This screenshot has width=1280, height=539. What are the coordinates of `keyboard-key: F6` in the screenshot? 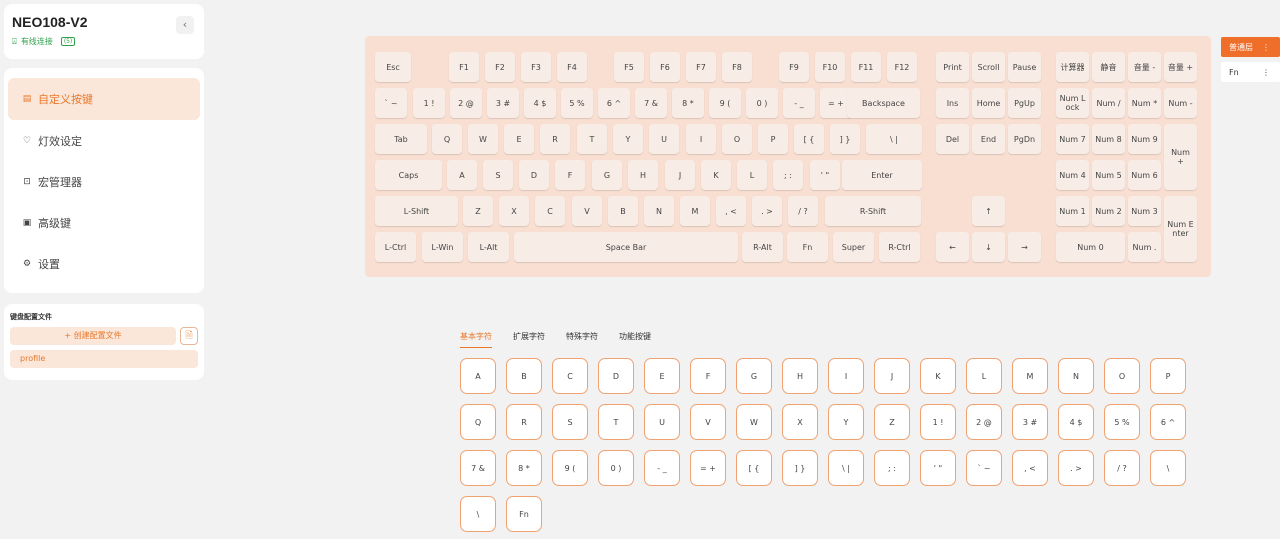 It's located at (665, 67).